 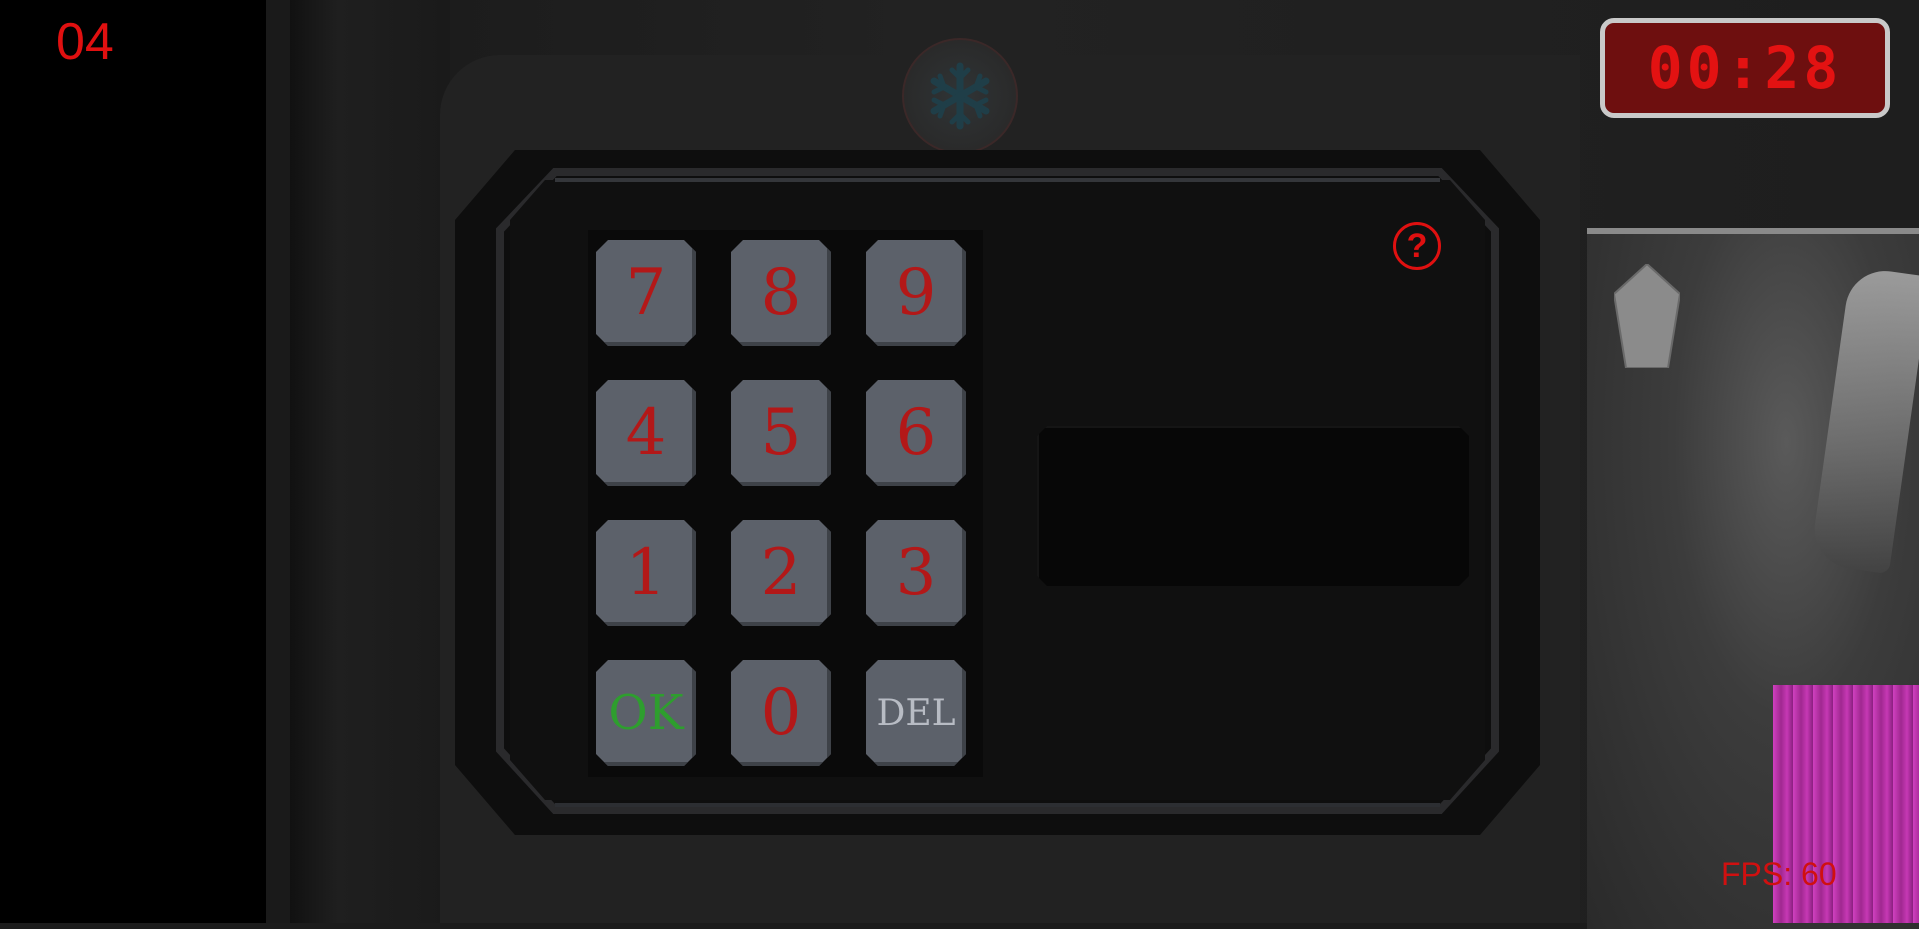 What do you see at coordinates (781, 713) in the screenshot?
I see `key-0: 0` at bounding box center [781, 713].